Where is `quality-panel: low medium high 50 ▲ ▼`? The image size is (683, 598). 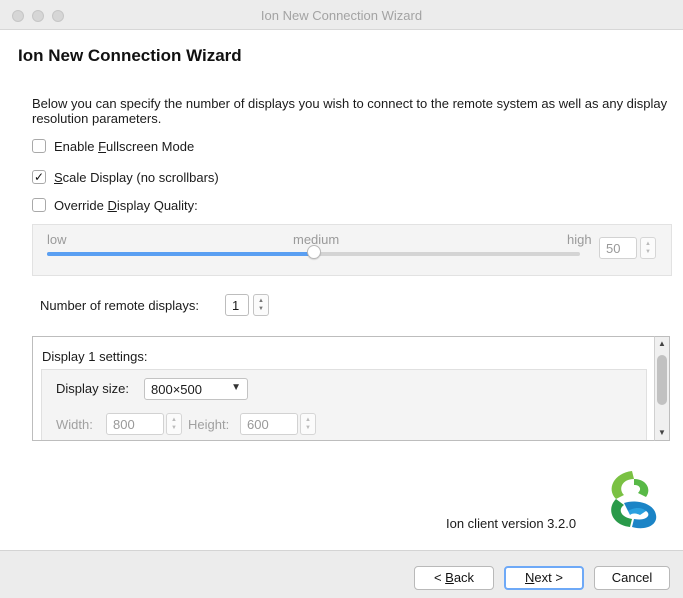 quality-panel: low medium high 50 ▲ ▼ is located at coordinates (352, 250).